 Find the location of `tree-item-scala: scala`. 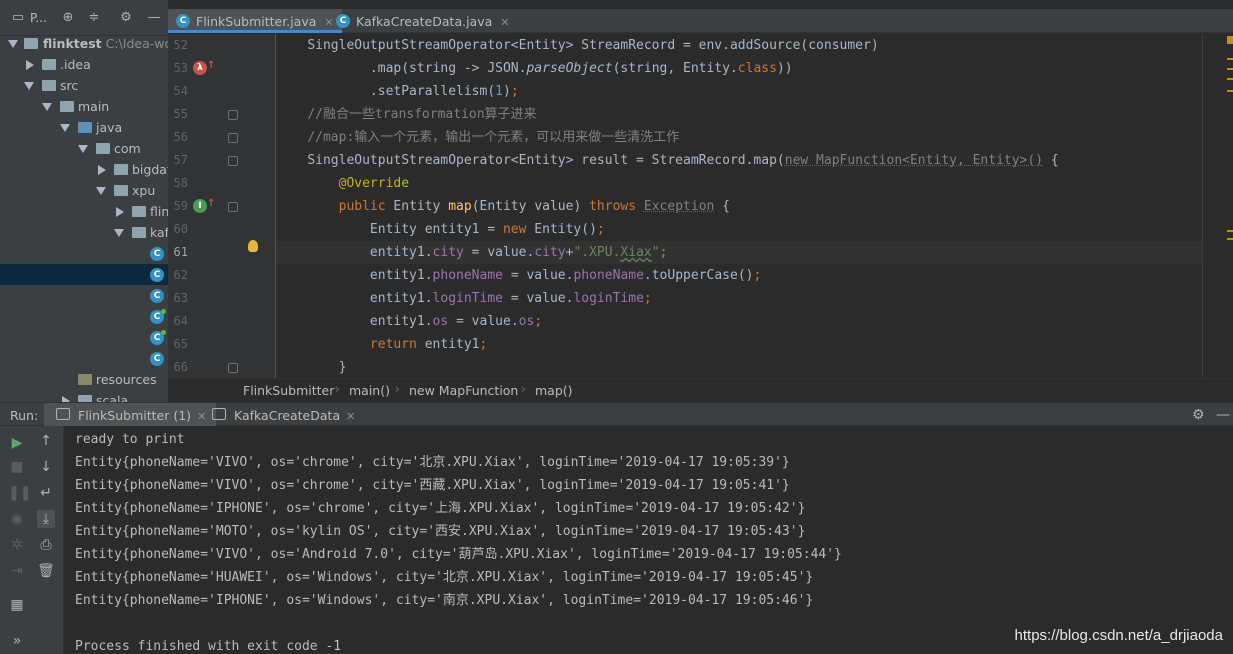

tree-item-scala: scala is located at coordinates (84, 396).